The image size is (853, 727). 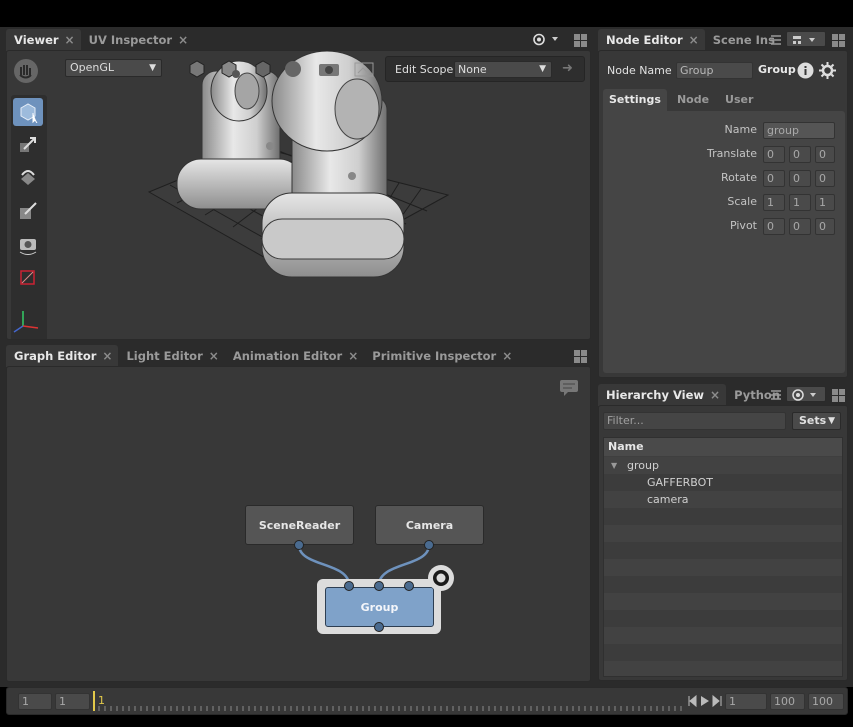 I want to click on node-group: Group, so click(x=379, y=607).